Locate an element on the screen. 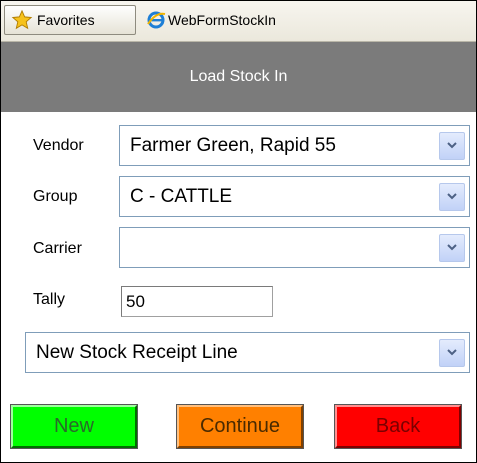  tab-webformstockin: WebFormStockIn is located at coordinates (211, 20).